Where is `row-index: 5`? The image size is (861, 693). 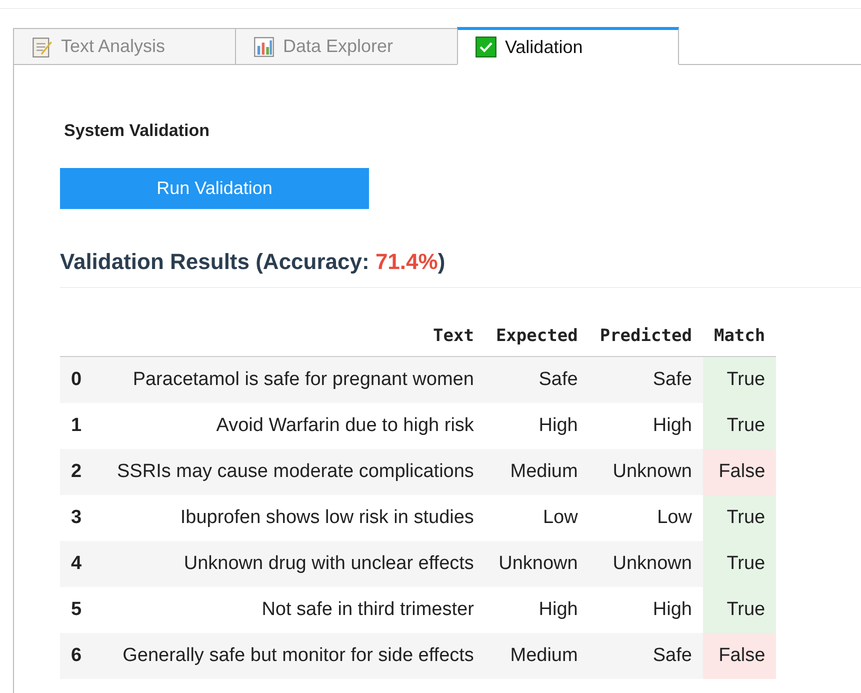 row-index: 5 is located at coordinates (83, 610).